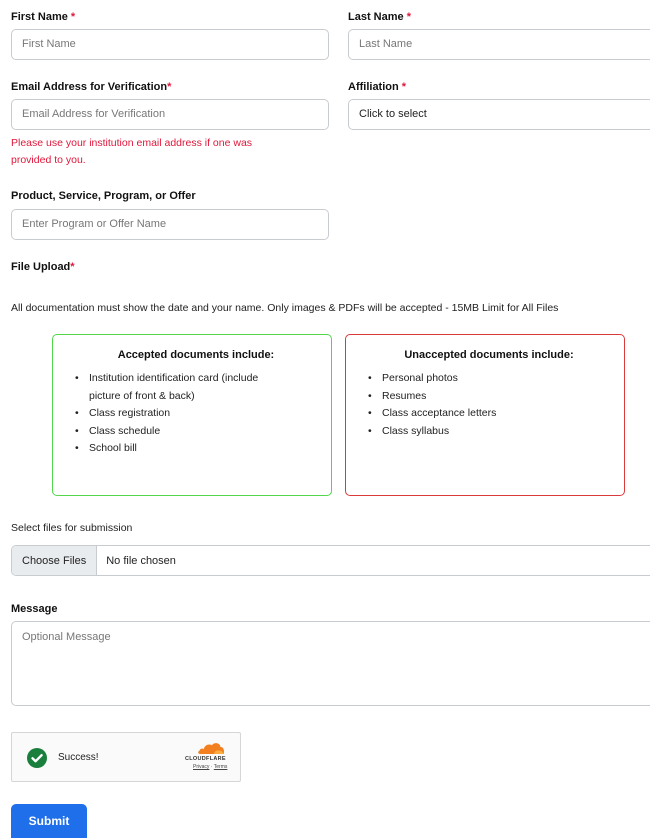  What do you see at coordinates (196, 449) in the screenshot?
I see `accepted-item: School bill` at bounding box center [196, 449].